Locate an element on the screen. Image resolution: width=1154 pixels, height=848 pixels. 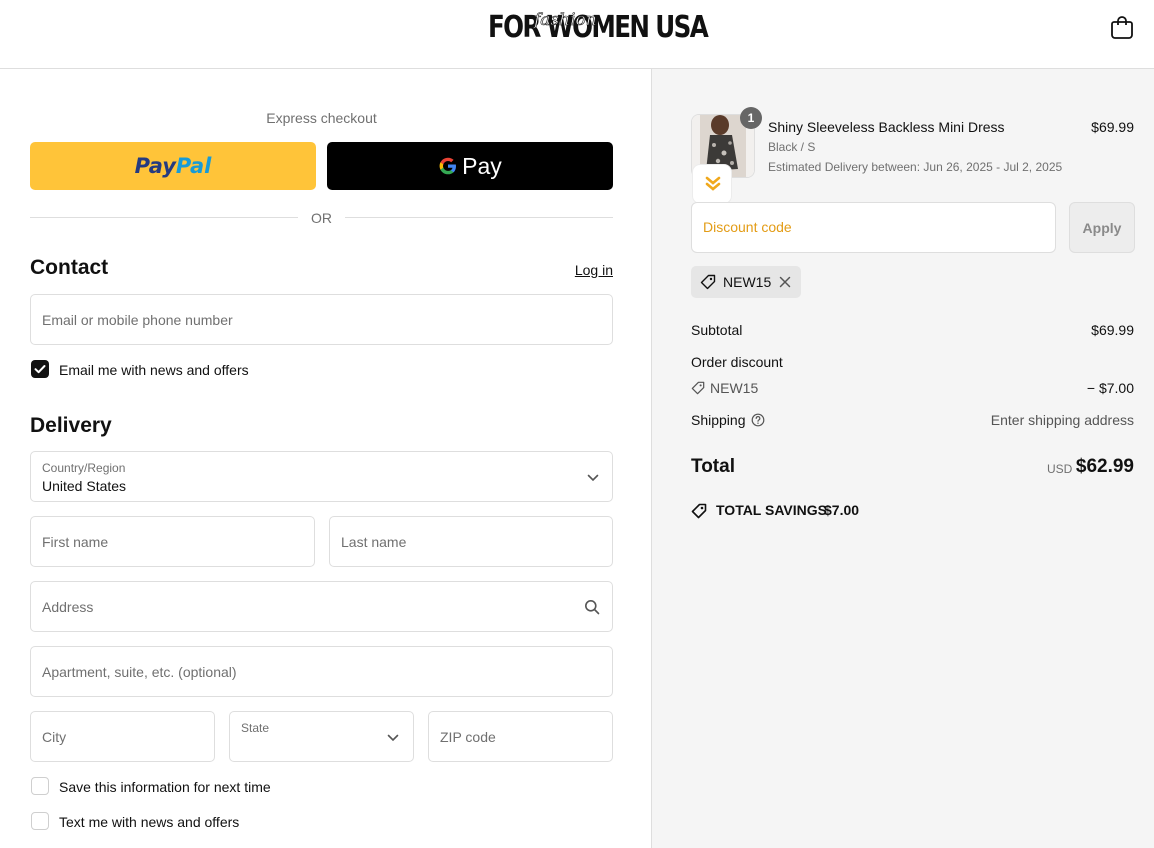
savings-tag-icon is located at coordinates (699, 511).